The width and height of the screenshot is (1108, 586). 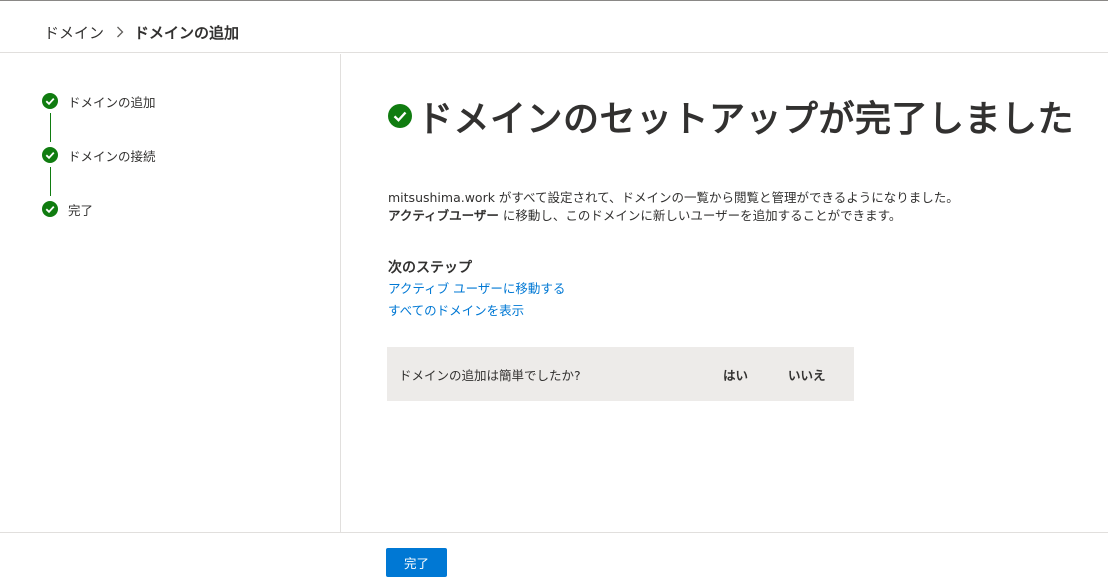 I want to click on step-label: 完了, so click(x=81, y=210).